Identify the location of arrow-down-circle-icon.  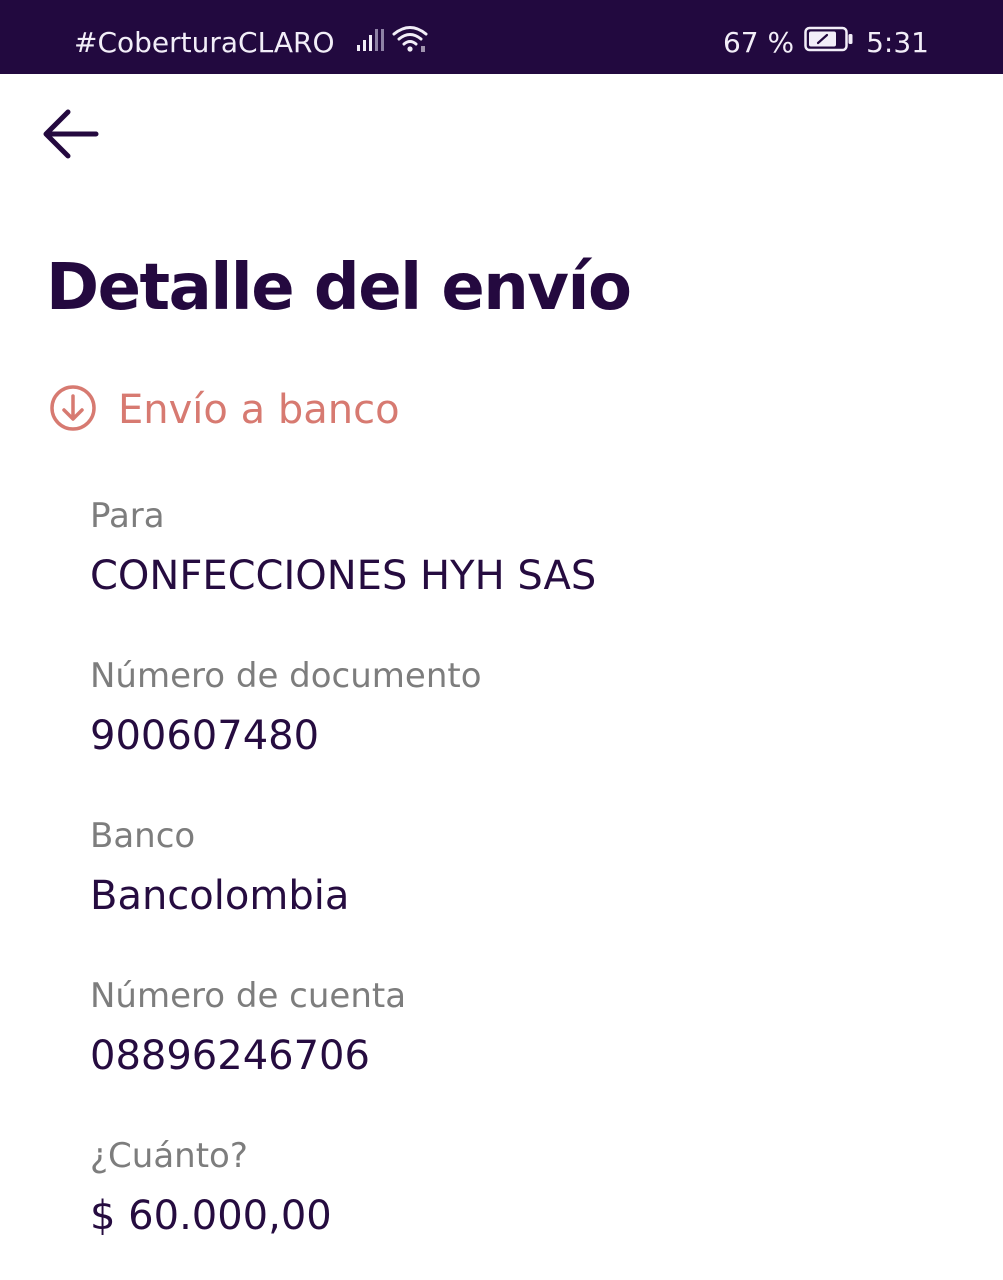
(73, 410).